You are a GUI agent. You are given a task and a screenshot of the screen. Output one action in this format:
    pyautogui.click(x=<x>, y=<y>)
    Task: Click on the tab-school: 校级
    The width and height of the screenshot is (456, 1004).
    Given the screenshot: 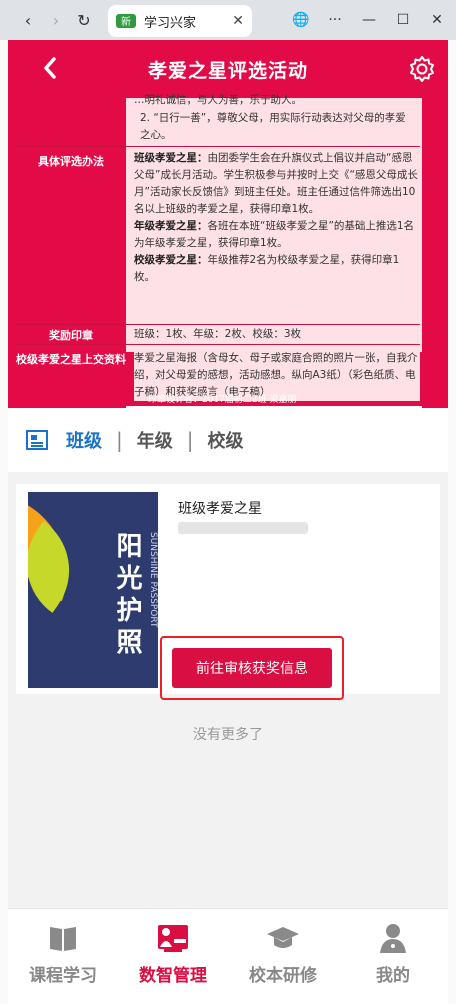 What is the action you would take?
    pyautogui.click(x=226, y=440)
    